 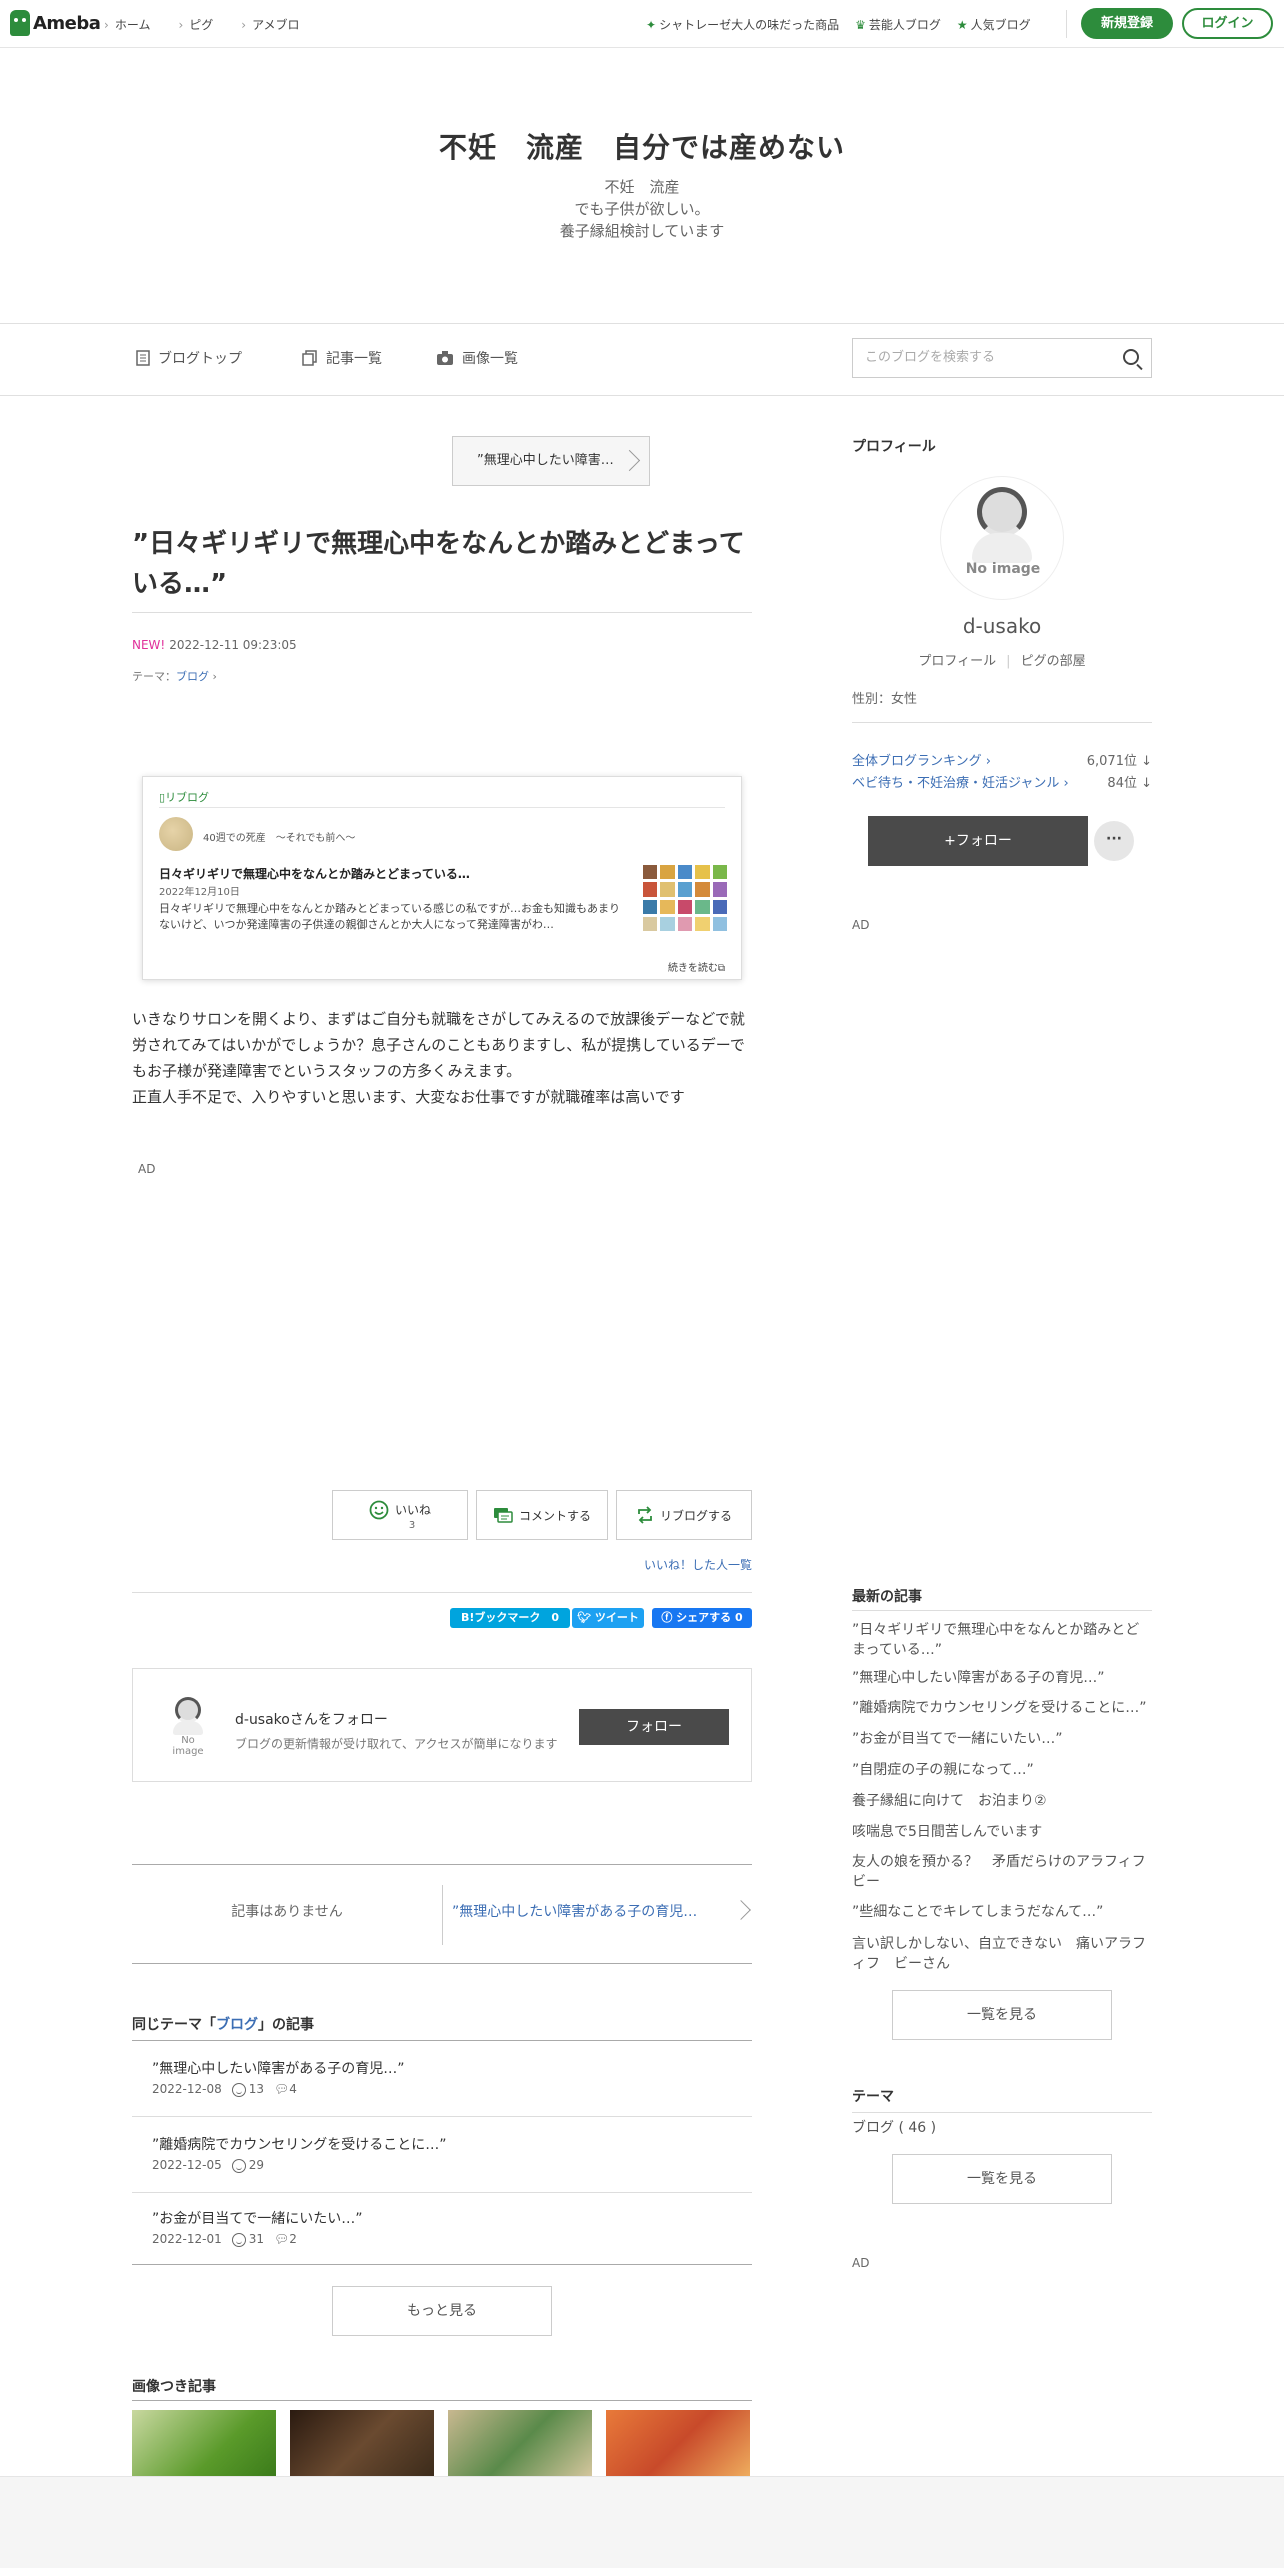 What do you see at coordinates (1002, 2128) in the screenshot?
I see `theme-link: ブログ ( 46 )` at bounding box center [1002, 2128].